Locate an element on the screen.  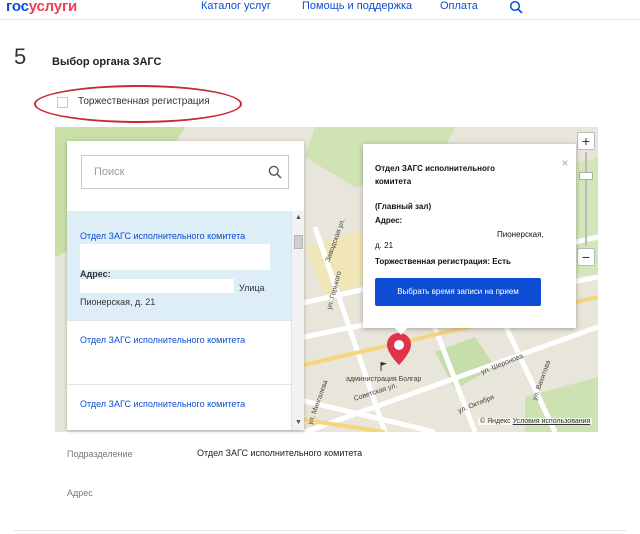
map-copyright: © Яндекс Условия использования is located at coordinates (535, 421).